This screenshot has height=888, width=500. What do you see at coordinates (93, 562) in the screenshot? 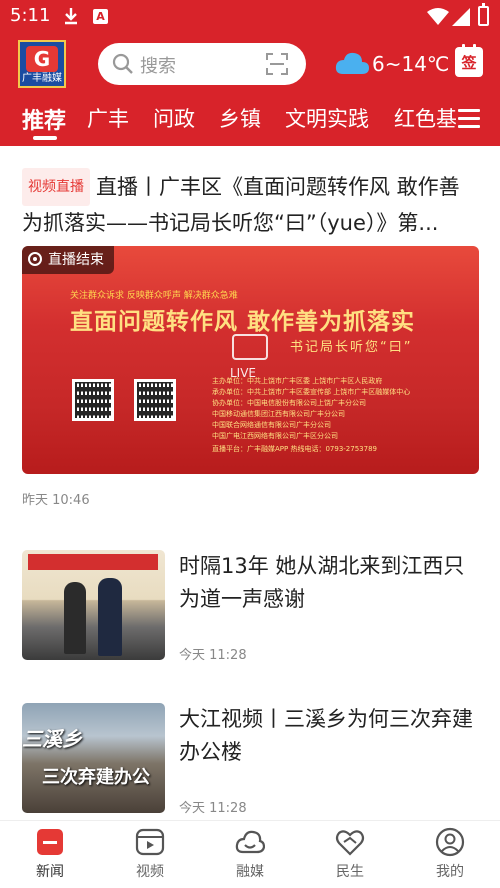
I see `thumbnail-banner` at bounding box center [93, 562].